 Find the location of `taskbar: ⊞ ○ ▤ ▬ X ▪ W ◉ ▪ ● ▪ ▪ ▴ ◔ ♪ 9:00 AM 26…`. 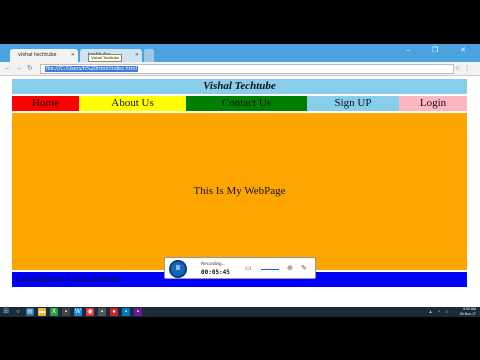

taskbar: ⊞ ○ ▤ ▬ X ▪ W ◉ ▪ ● ▪ ▪ ▴ ◔ ♪ 9:00 AM 26… is located at coordinates (240, 312).